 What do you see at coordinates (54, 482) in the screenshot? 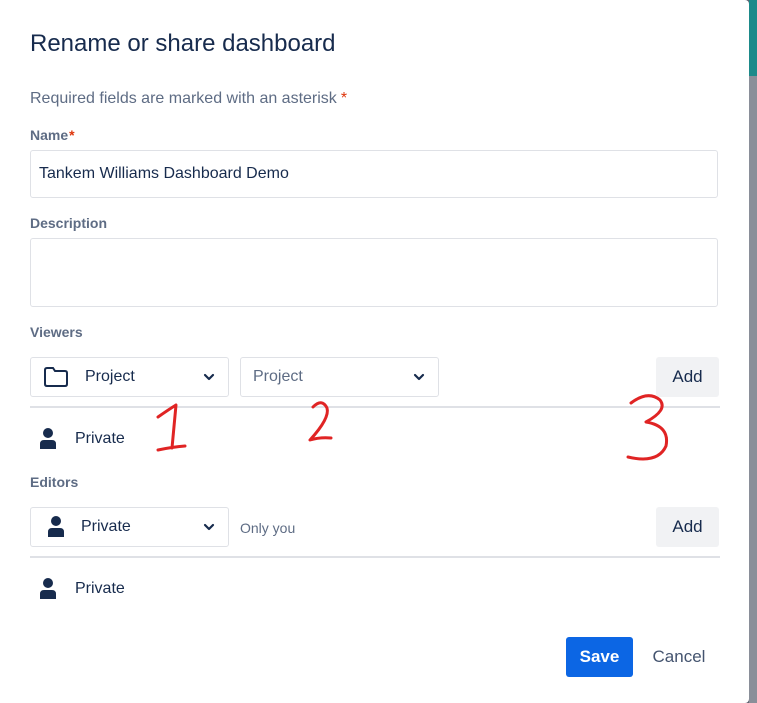
I see `editors-label: Editors` at bounding box center [54, 482].